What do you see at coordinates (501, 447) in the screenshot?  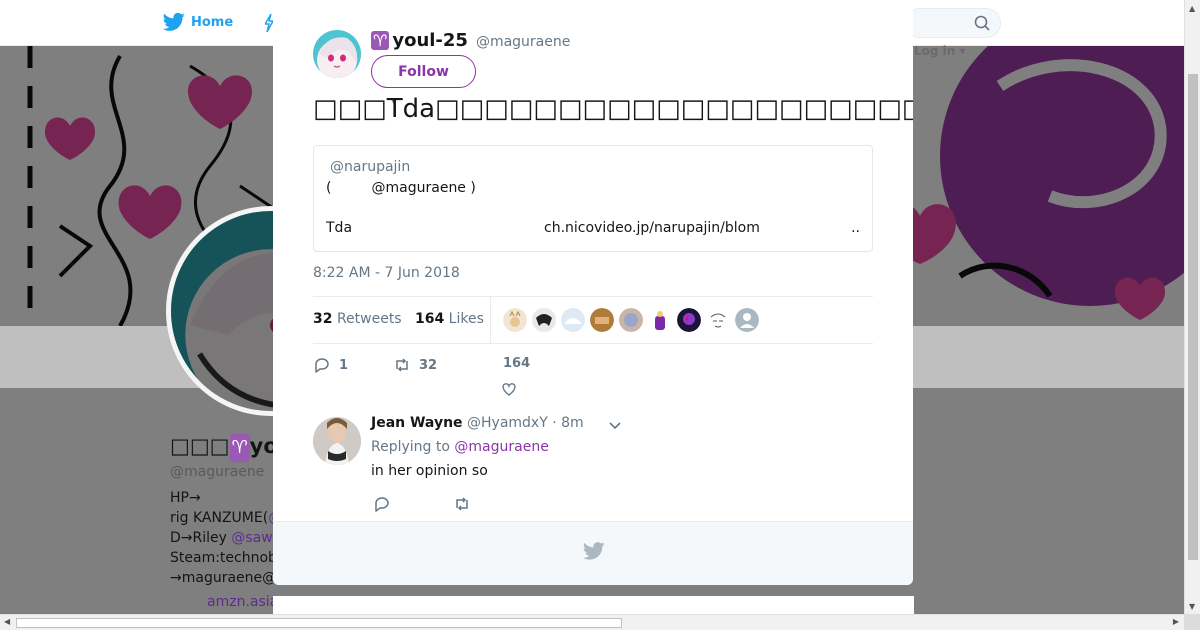 I see `replying-to-link: @maguraene` at bounding box center [501, 447].